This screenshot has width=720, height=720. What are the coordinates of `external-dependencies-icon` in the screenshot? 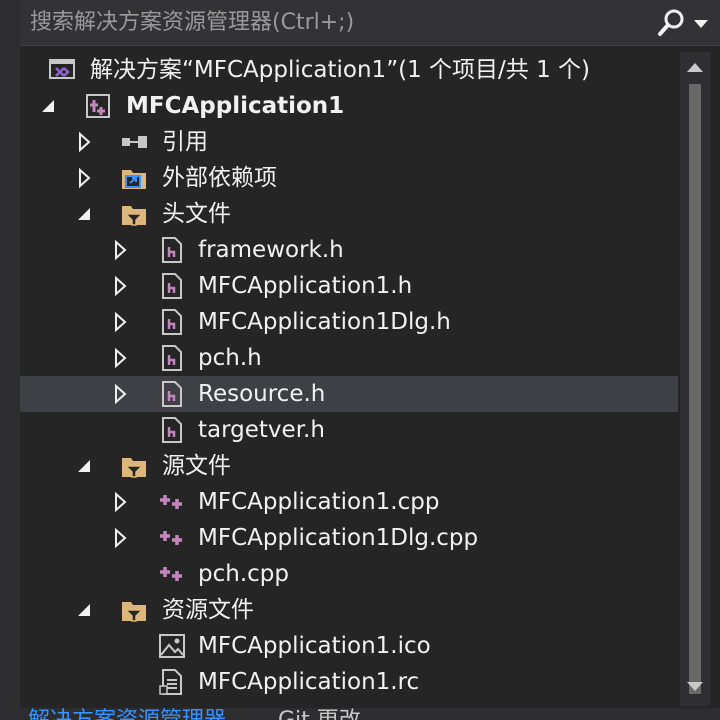 It's located at (134, 178).